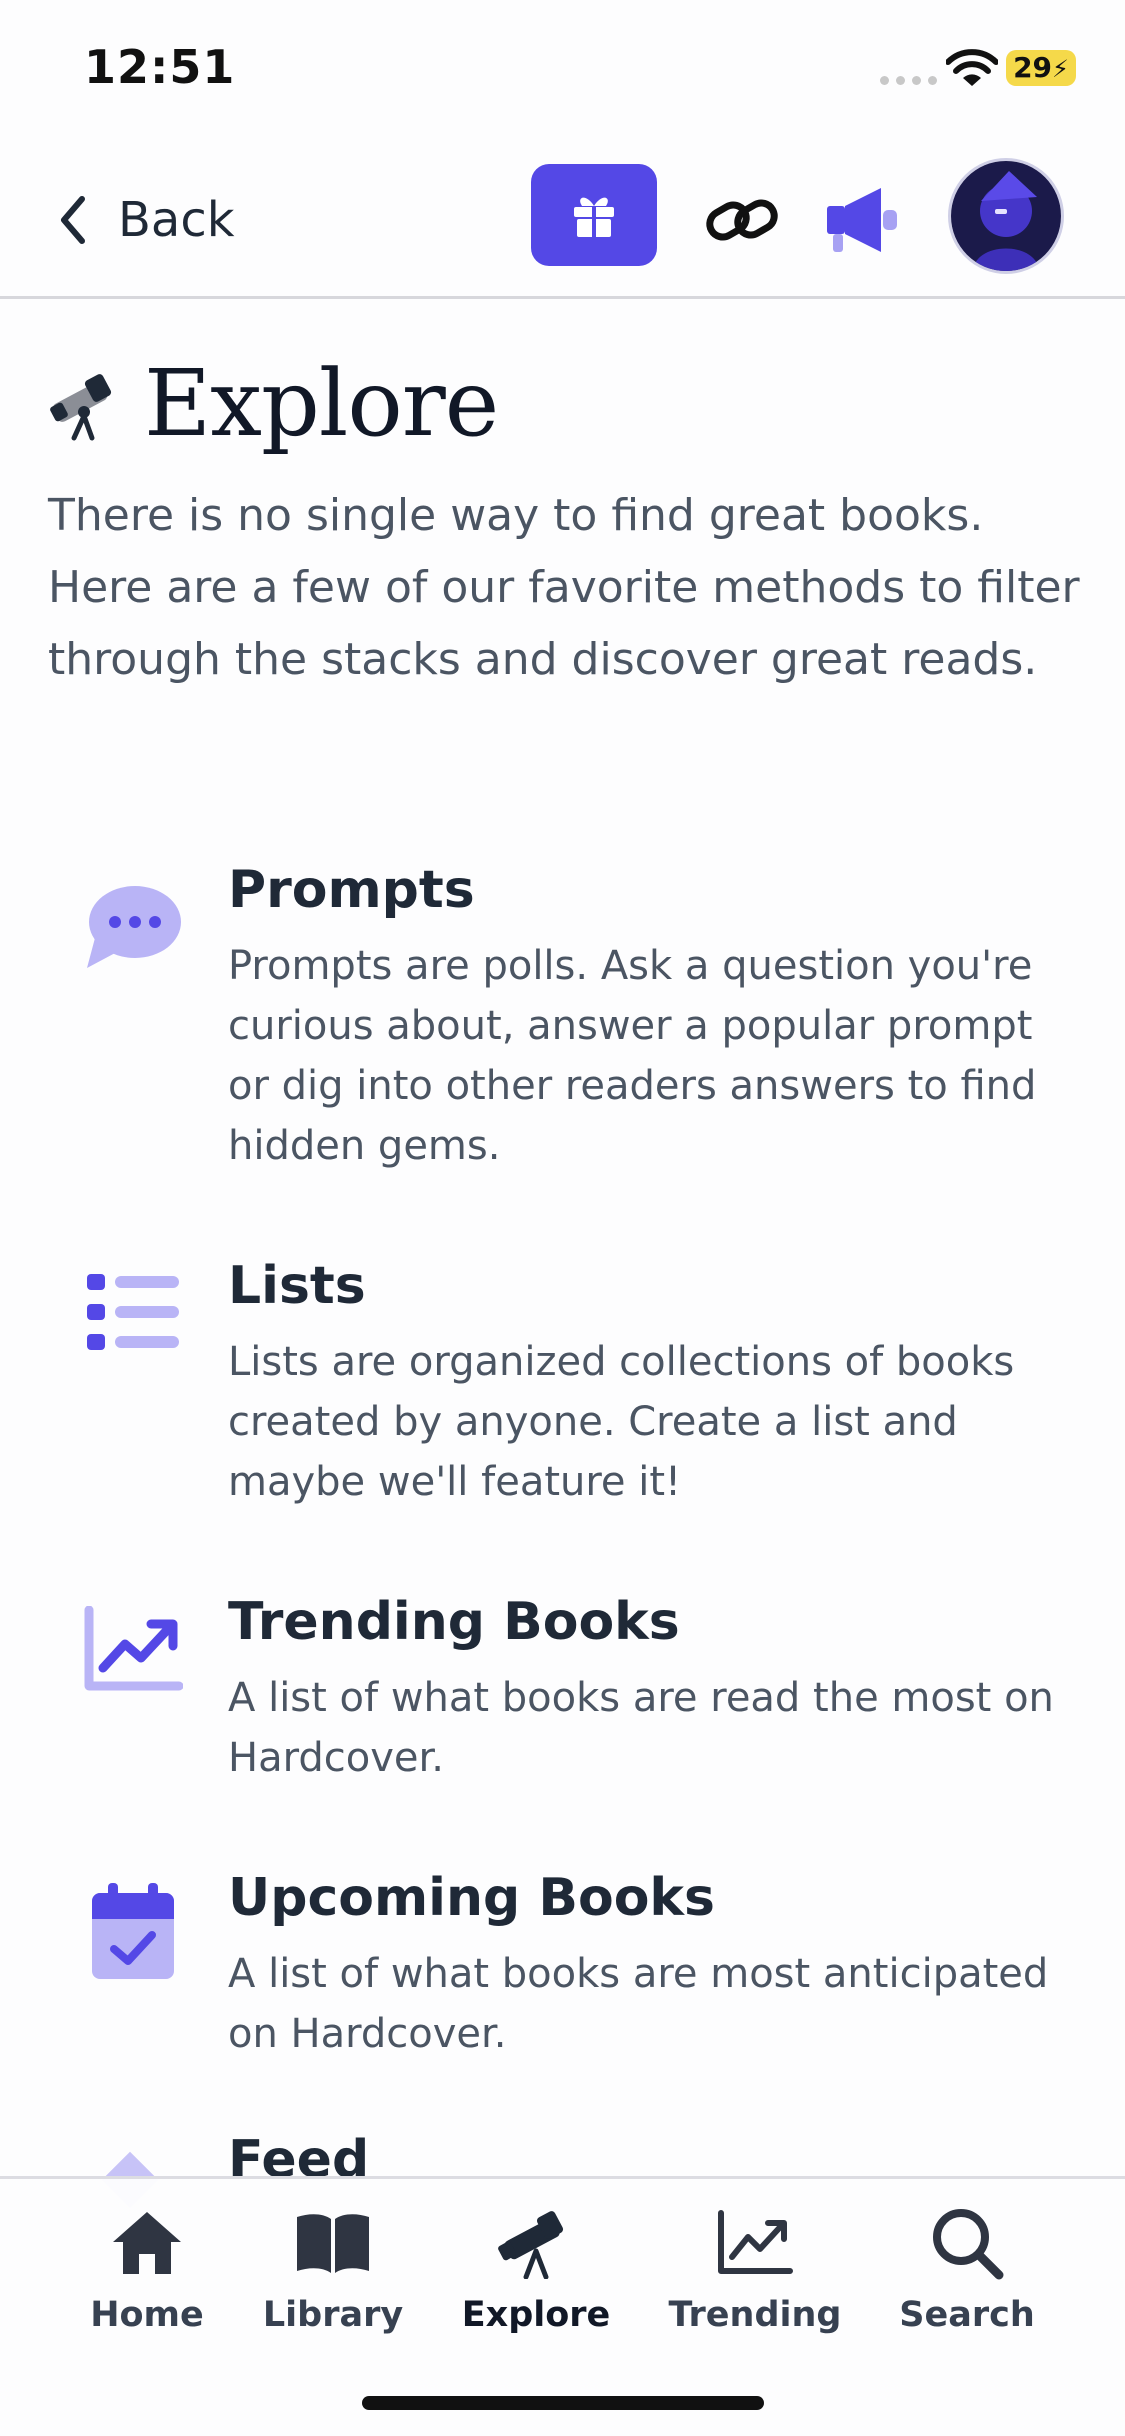 Image resolution: width=1125 pixels, height=2436 pixels. I want to click on tab-search: Search, so click(967, 2276).